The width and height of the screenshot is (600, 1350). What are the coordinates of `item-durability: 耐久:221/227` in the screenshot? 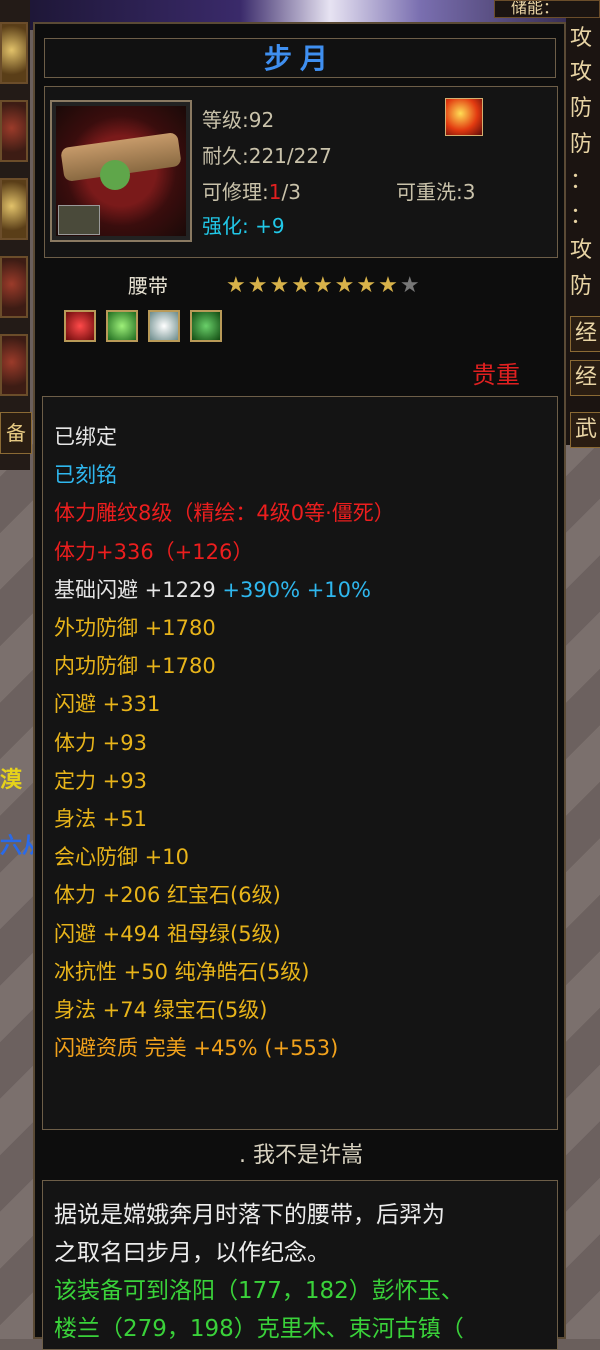 It's located at (267, 156).